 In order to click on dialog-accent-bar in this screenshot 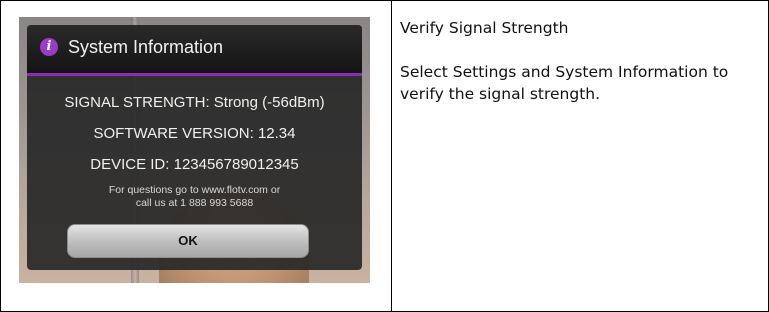, I will do `click(194, 74)`.